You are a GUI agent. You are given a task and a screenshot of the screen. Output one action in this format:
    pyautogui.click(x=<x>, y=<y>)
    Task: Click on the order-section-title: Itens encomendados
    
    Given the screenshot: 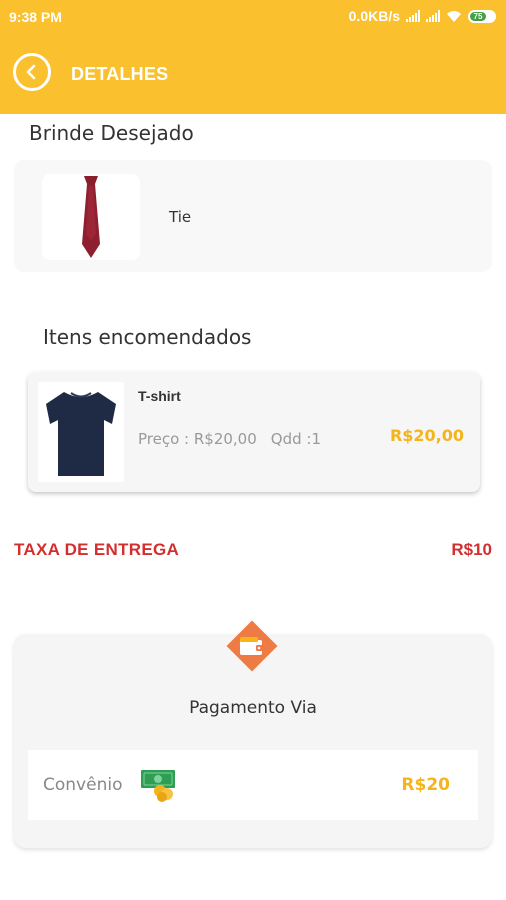 What is the action you would take?
    pyautogui.click(x=147, y=337)
    